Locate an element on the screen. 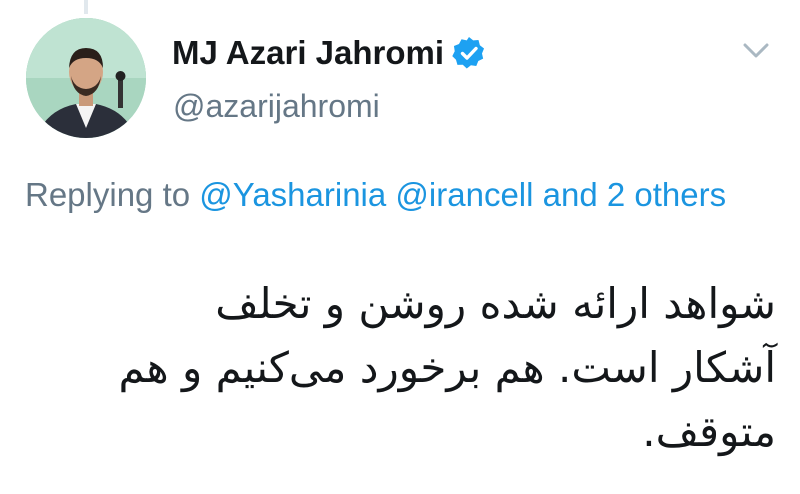 The width and height of the screenshot is (800, 494). others-link: 2 others is located at coordinates (666, 194).